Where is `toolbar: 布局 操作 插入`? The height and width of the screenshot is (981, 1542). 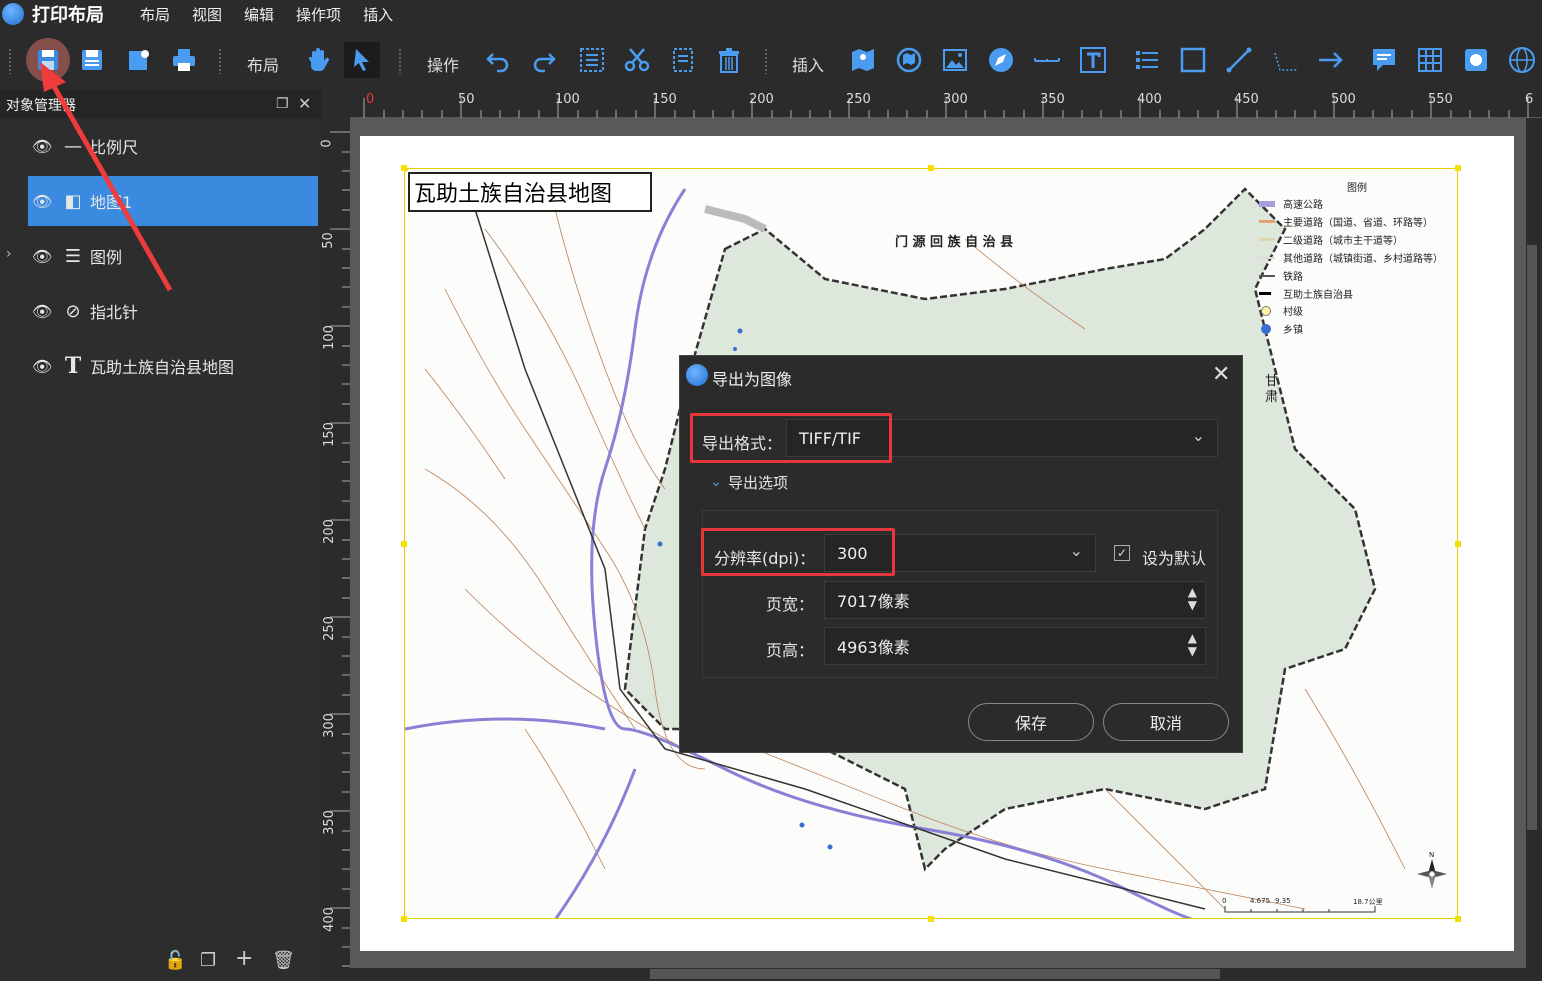
toolbar: 布局 操作 插入 is located at coordinates (771, 60).